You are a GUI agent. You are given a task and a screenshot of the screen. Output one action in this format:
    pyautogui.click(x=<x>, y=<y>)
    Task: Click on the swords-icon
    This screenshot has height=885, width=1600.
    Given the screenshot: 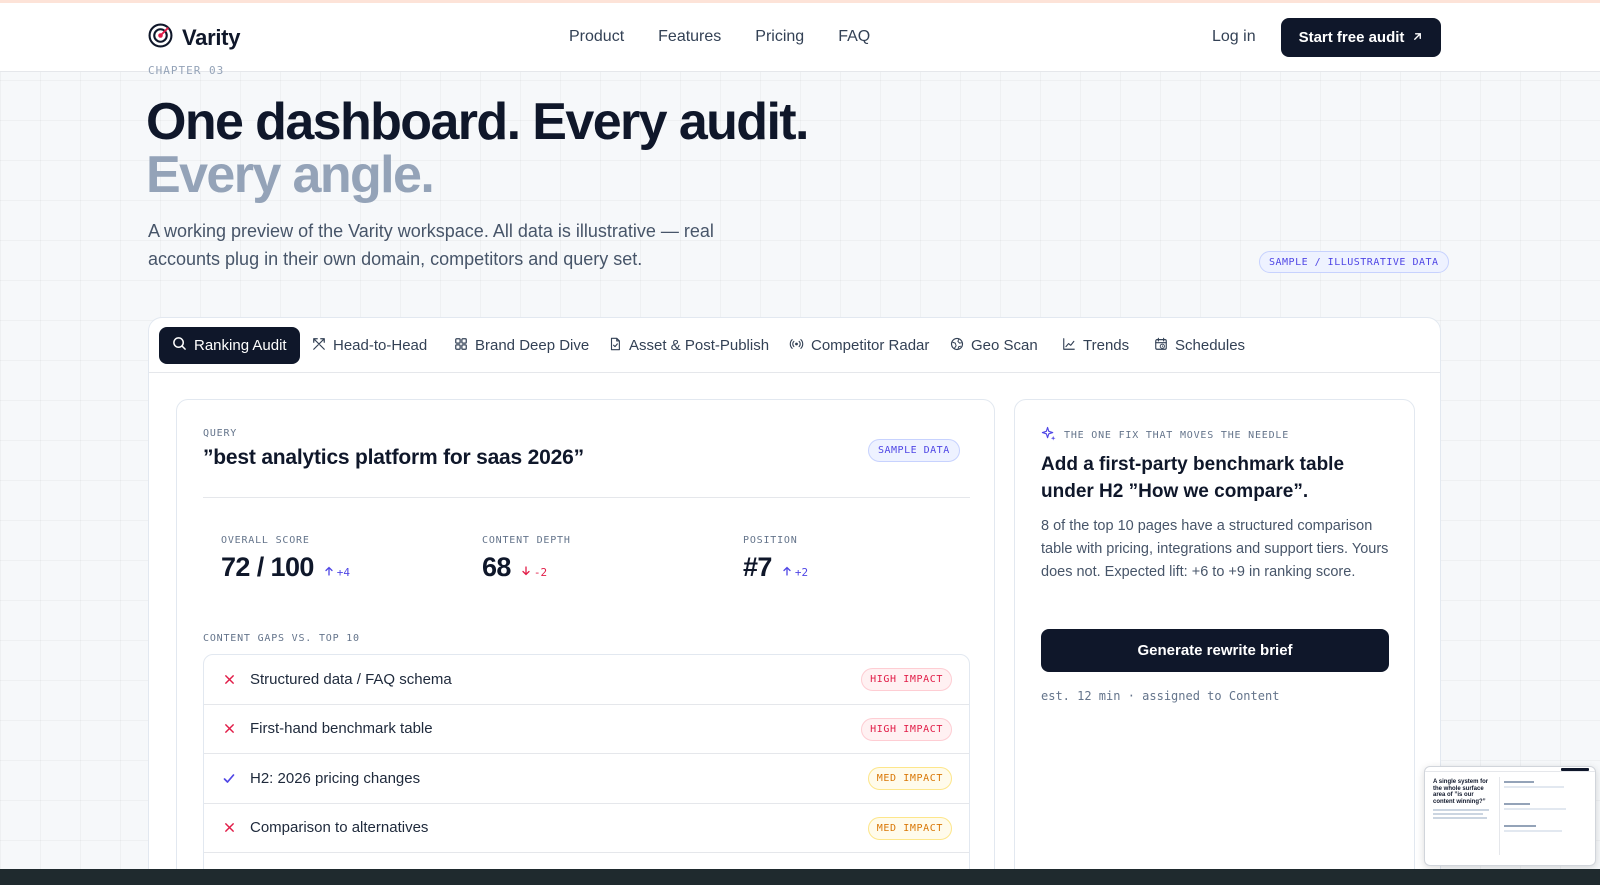 What is the action you would take?
    pyautogui.click(x=319, y=346)
    